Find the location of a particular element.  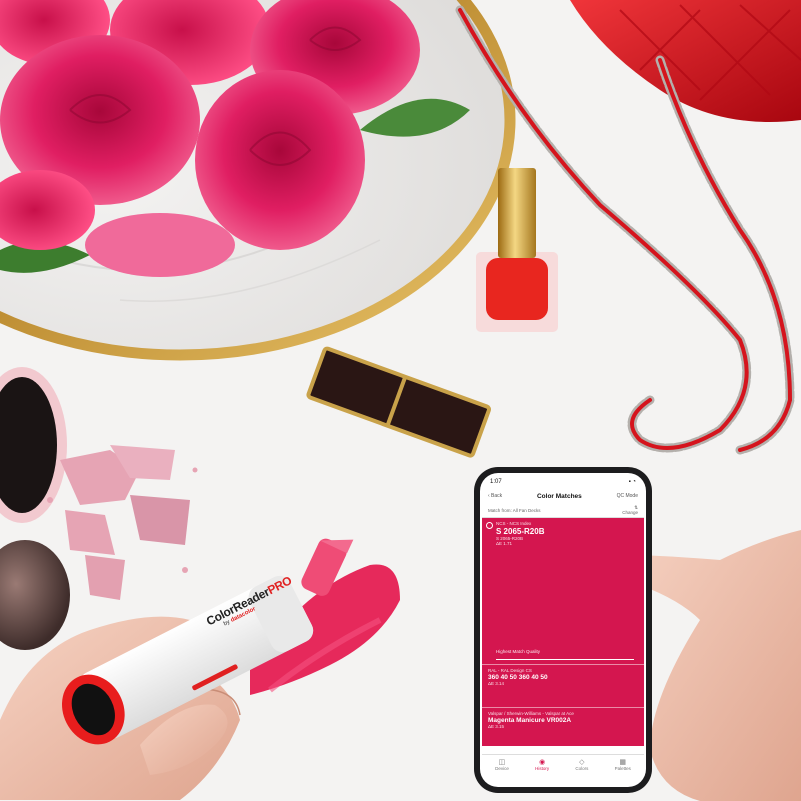

quality-bar is located at coordinates (565, 659).